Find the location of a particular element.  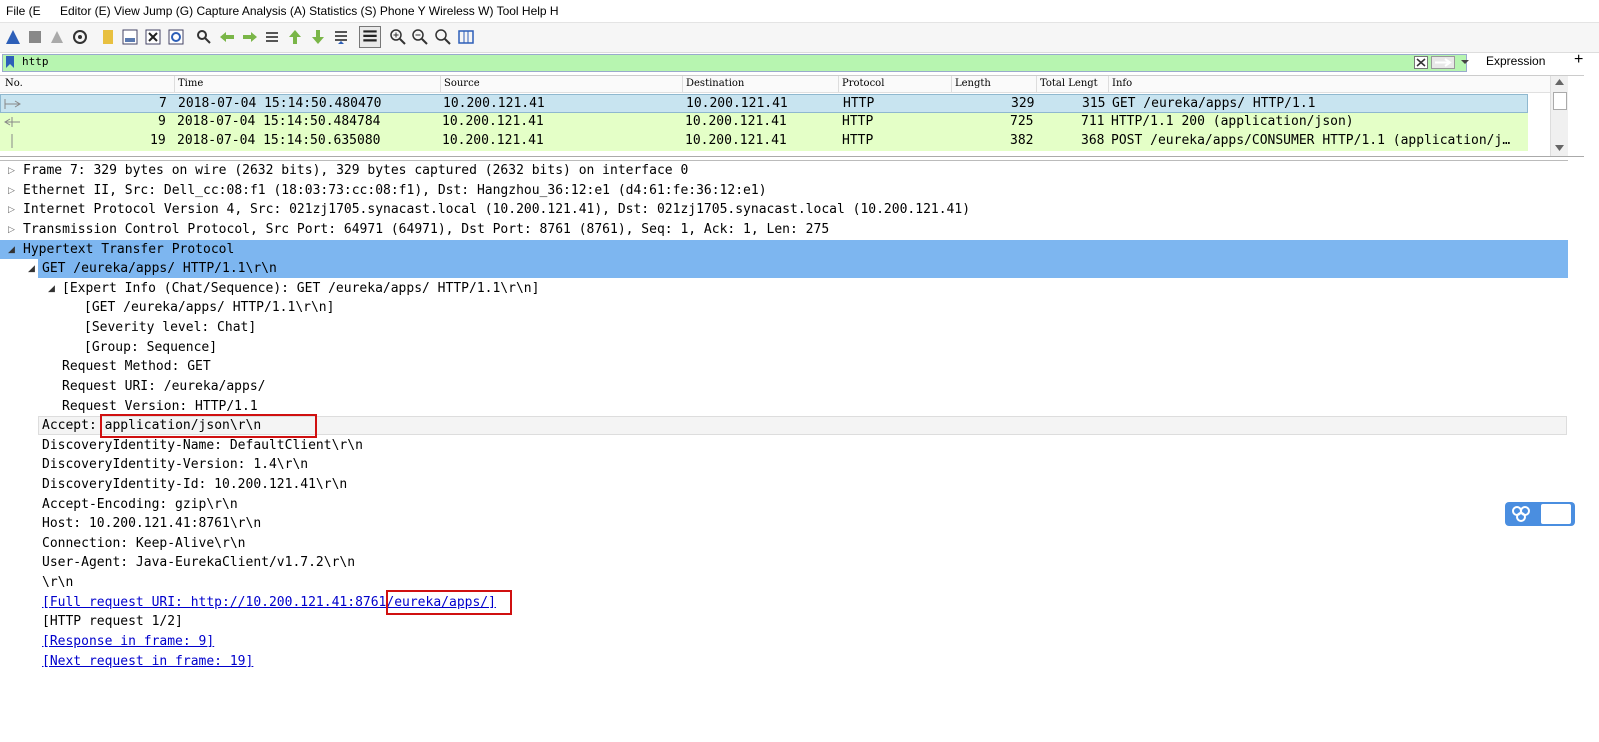

zoom-in-icon is located at coordinates (398, 37).